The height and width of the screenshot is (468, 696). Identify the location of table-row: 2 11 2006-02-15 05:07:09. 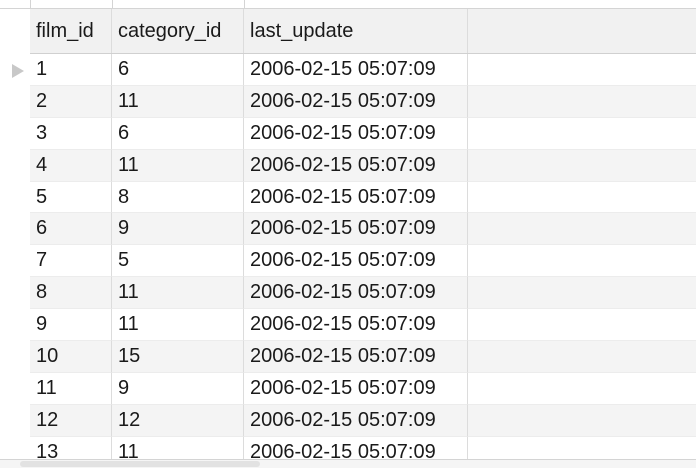
(363, 101).